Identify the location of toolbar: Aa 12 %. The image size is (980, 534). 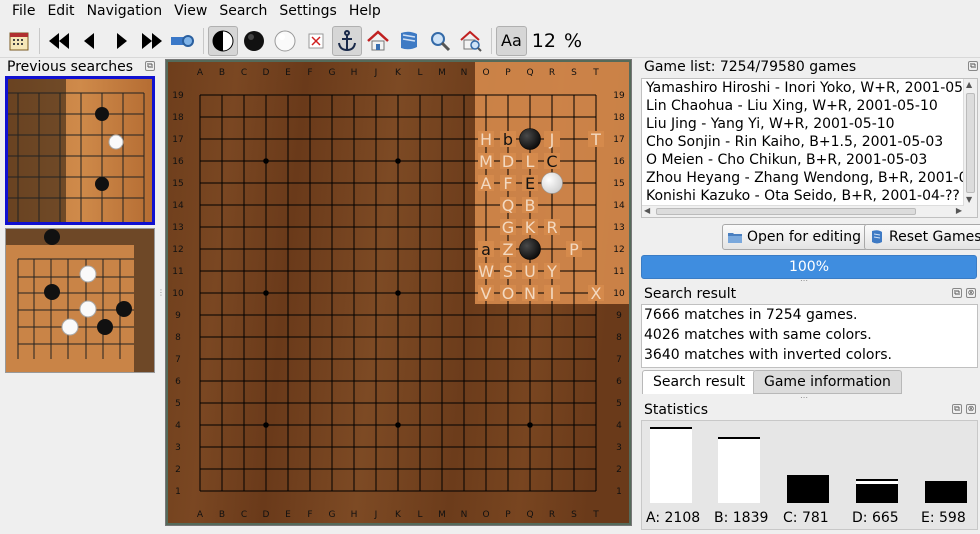
(490, 41).